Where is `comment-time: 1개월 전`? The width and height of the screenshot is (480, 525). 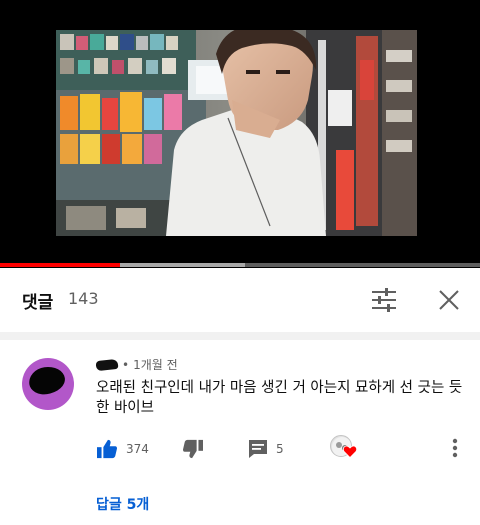
comment-time: 1개월 전 is located at coordinates (155, 365).